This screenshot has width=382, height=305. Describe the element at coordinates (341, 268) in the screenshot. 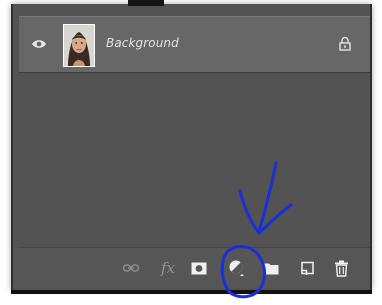

I see `delete-layer-icon` at that location.